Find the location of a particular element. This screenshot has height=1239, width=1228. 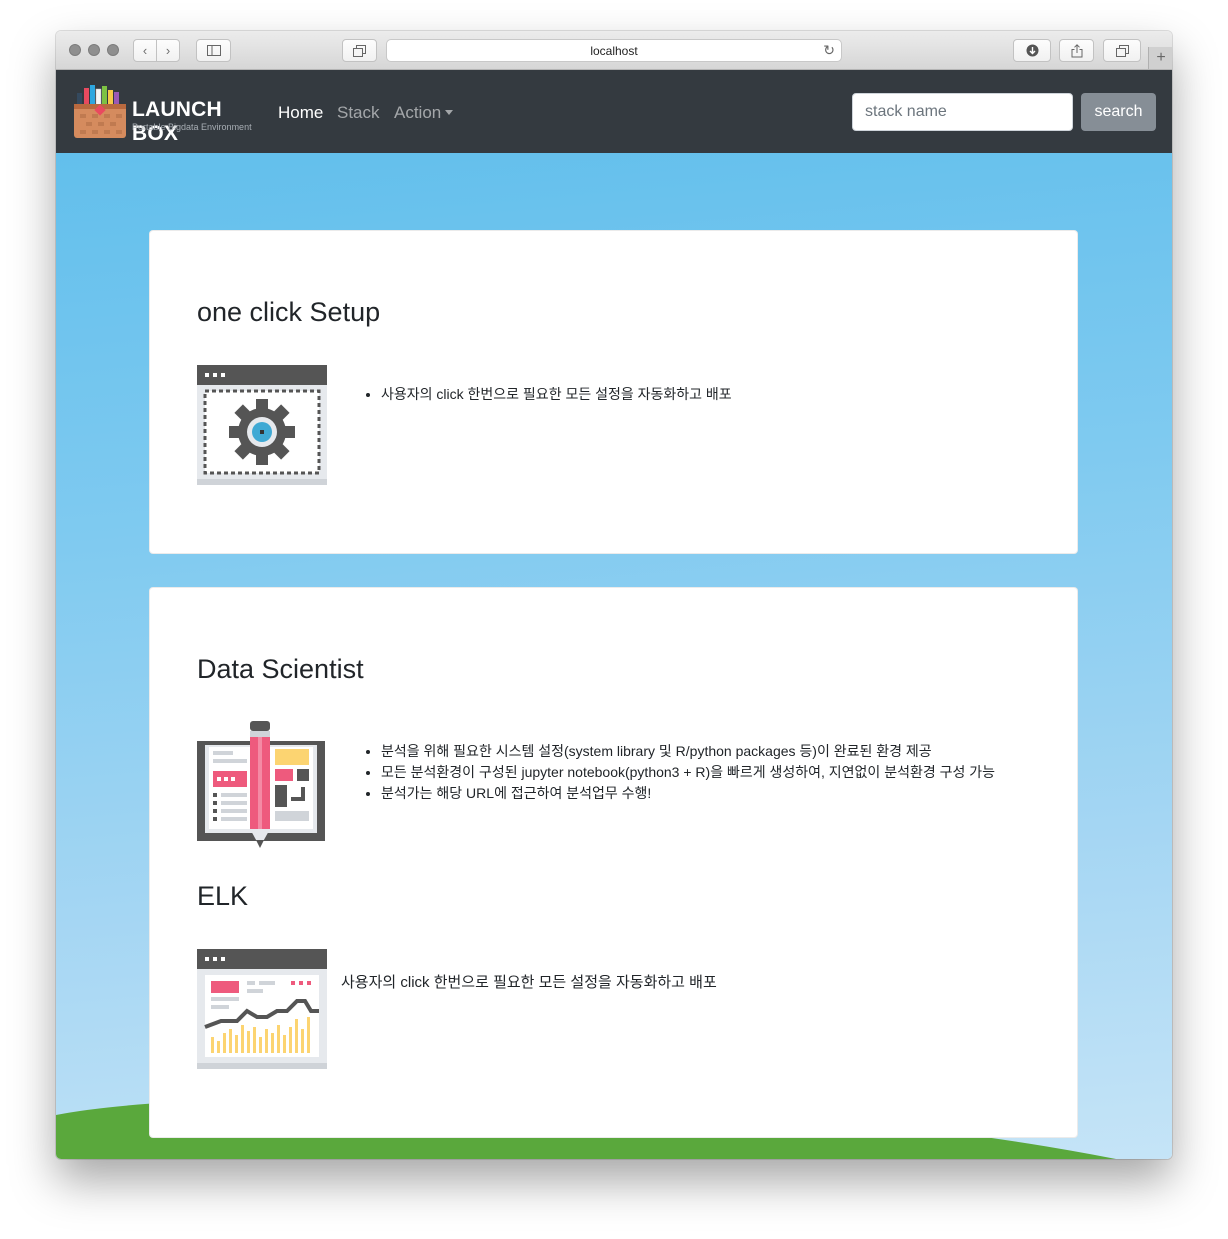

forward-button: › is located at coordinates (168, 50).